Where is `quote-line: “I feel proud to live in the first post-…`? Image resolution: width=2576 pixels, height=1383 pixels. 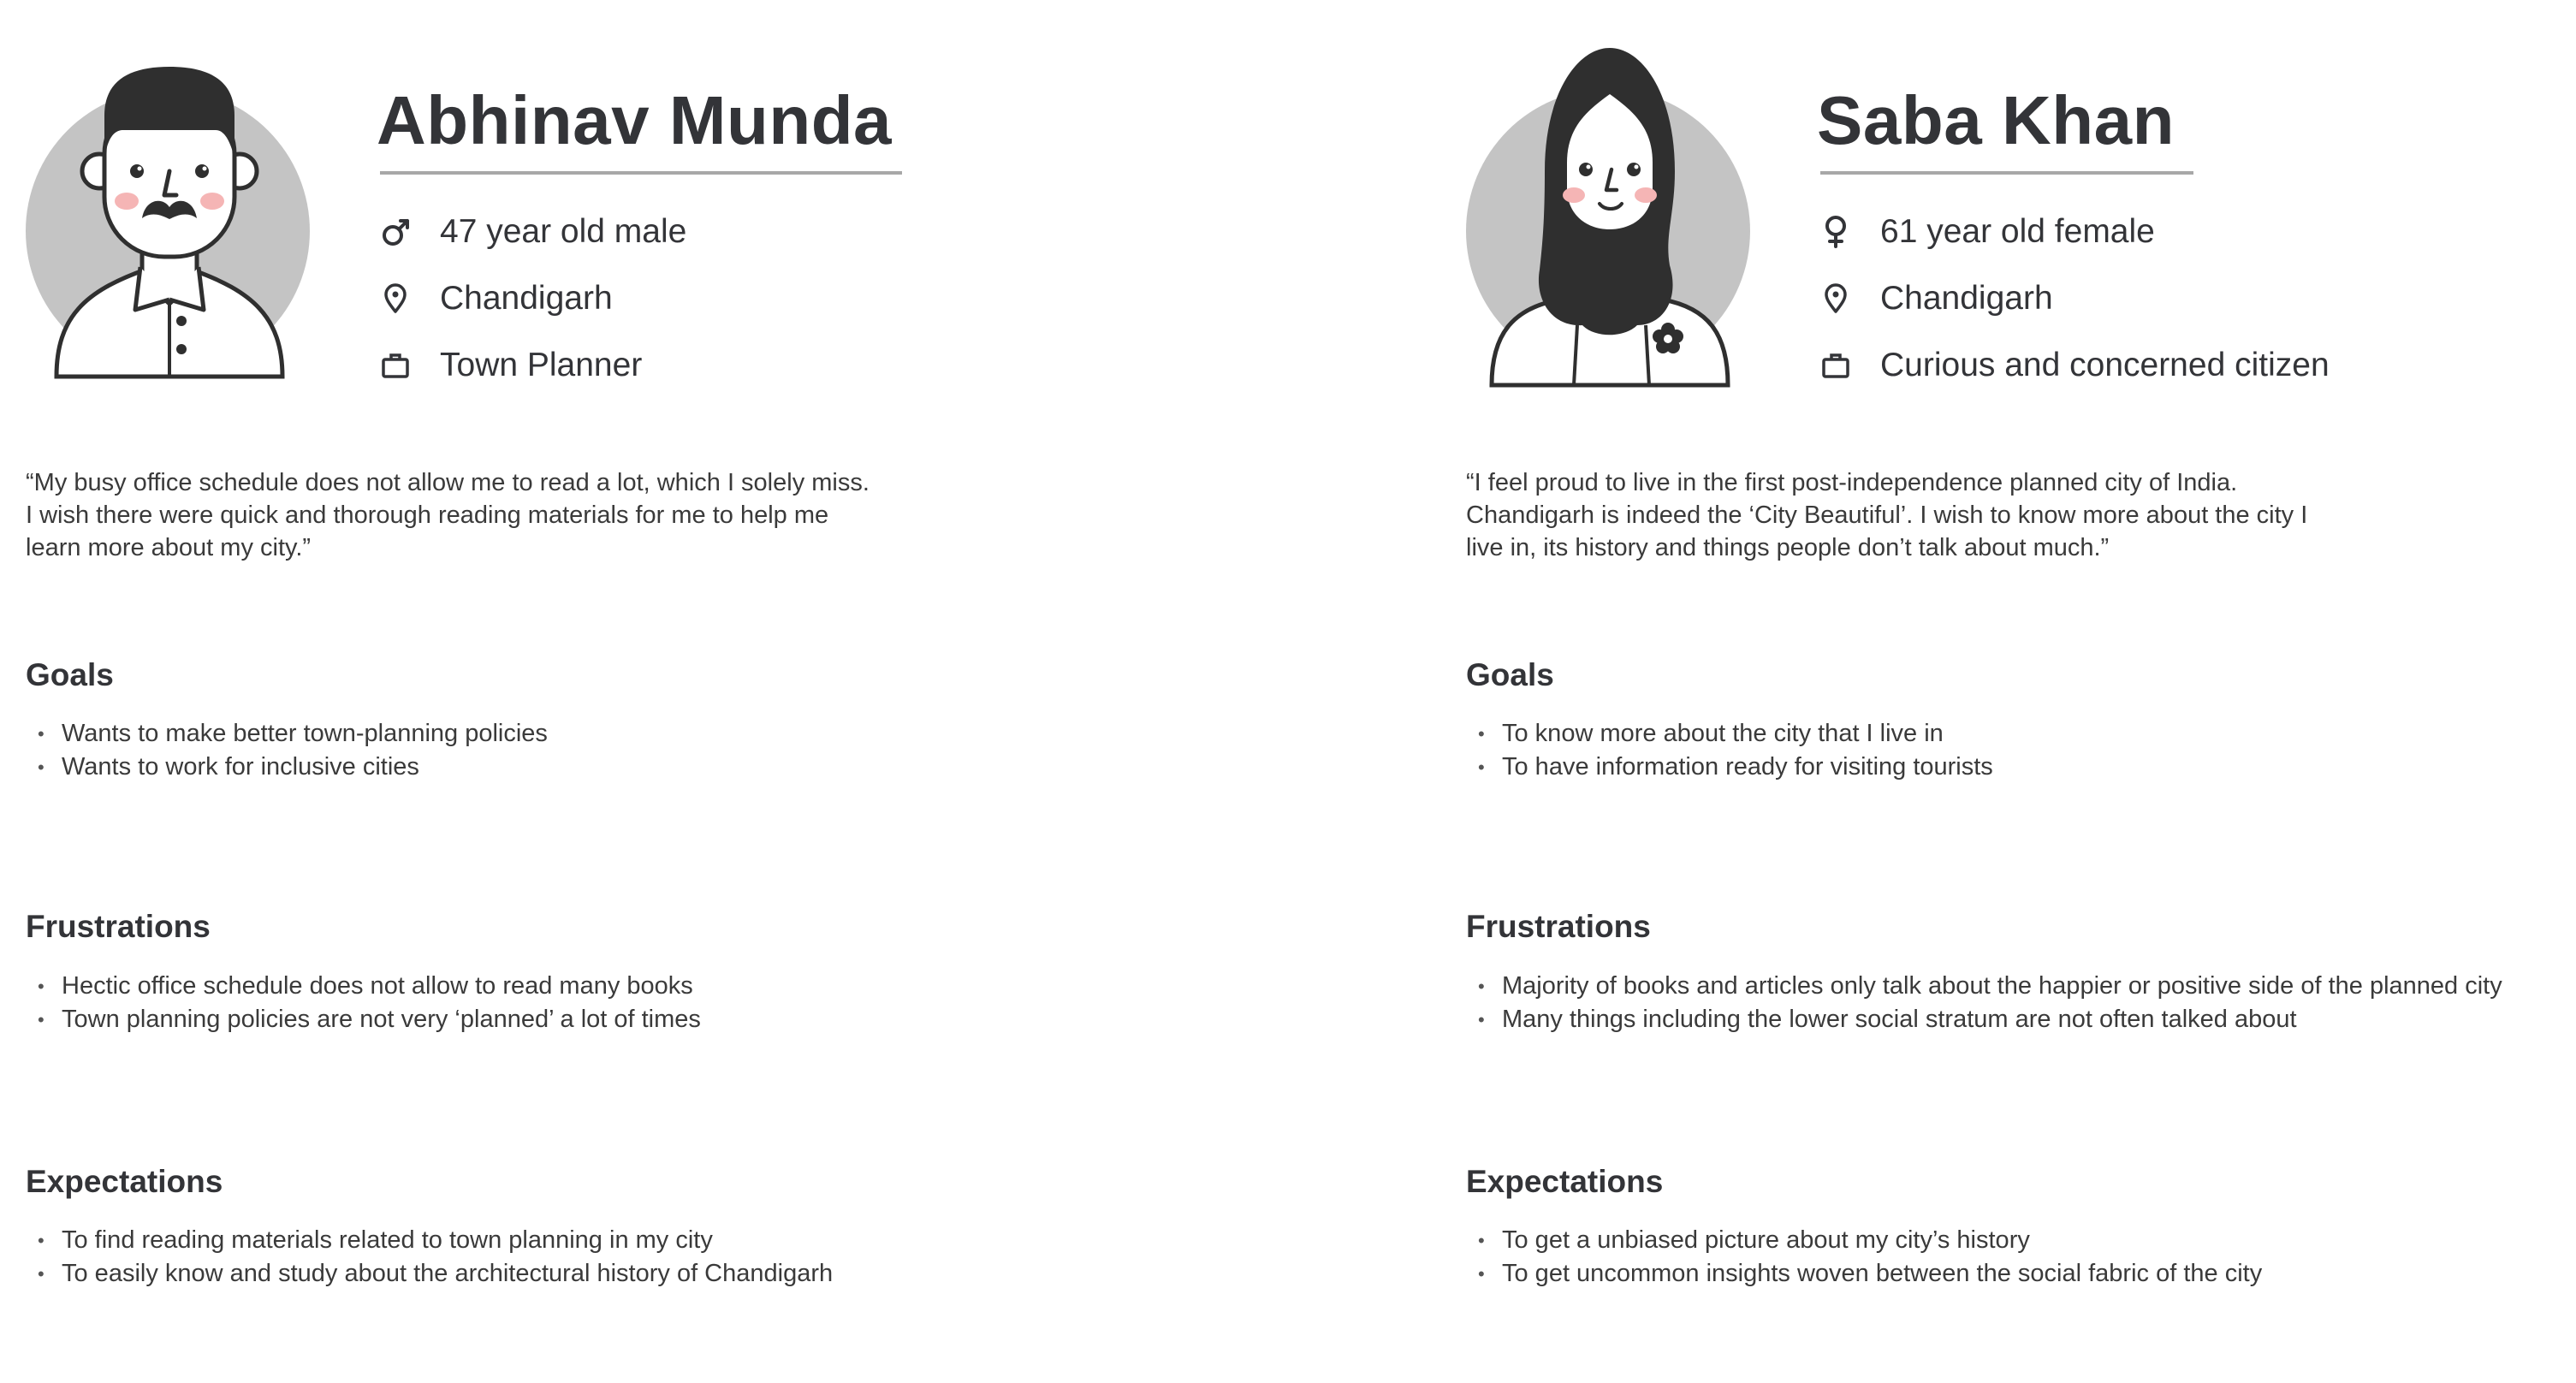
quote-line: “I feel proud to live in the first post-… is located at coordinates (1852, 483).